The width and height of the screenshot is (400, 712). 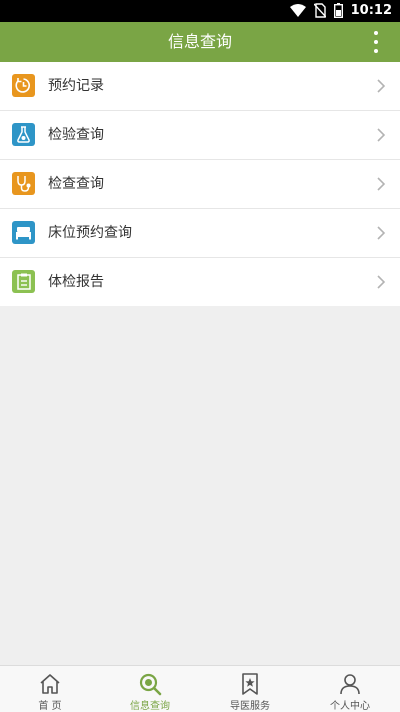 What do you see at coordinates (23, 134) in the screenshot?
I see `flask-icon` at bounding box center [23, 134].